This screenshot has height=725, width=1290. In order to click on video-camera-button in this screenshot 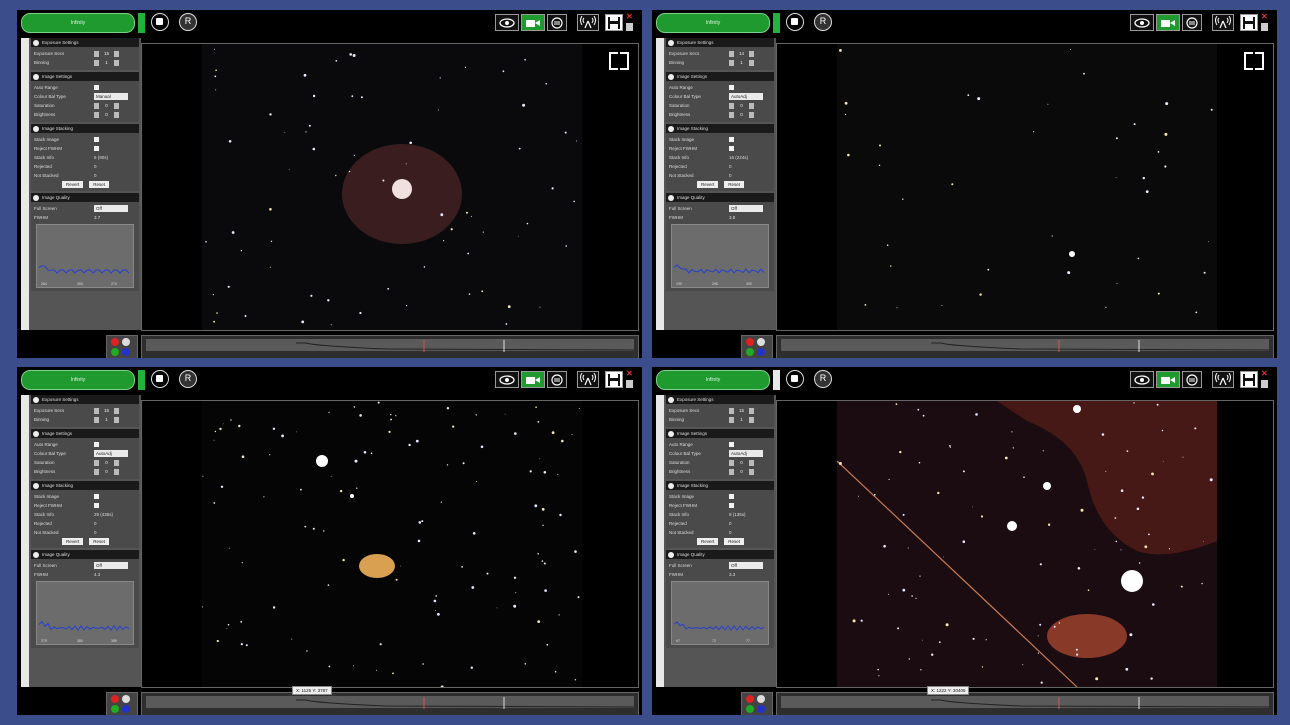, I will do `click(533, 379)`.